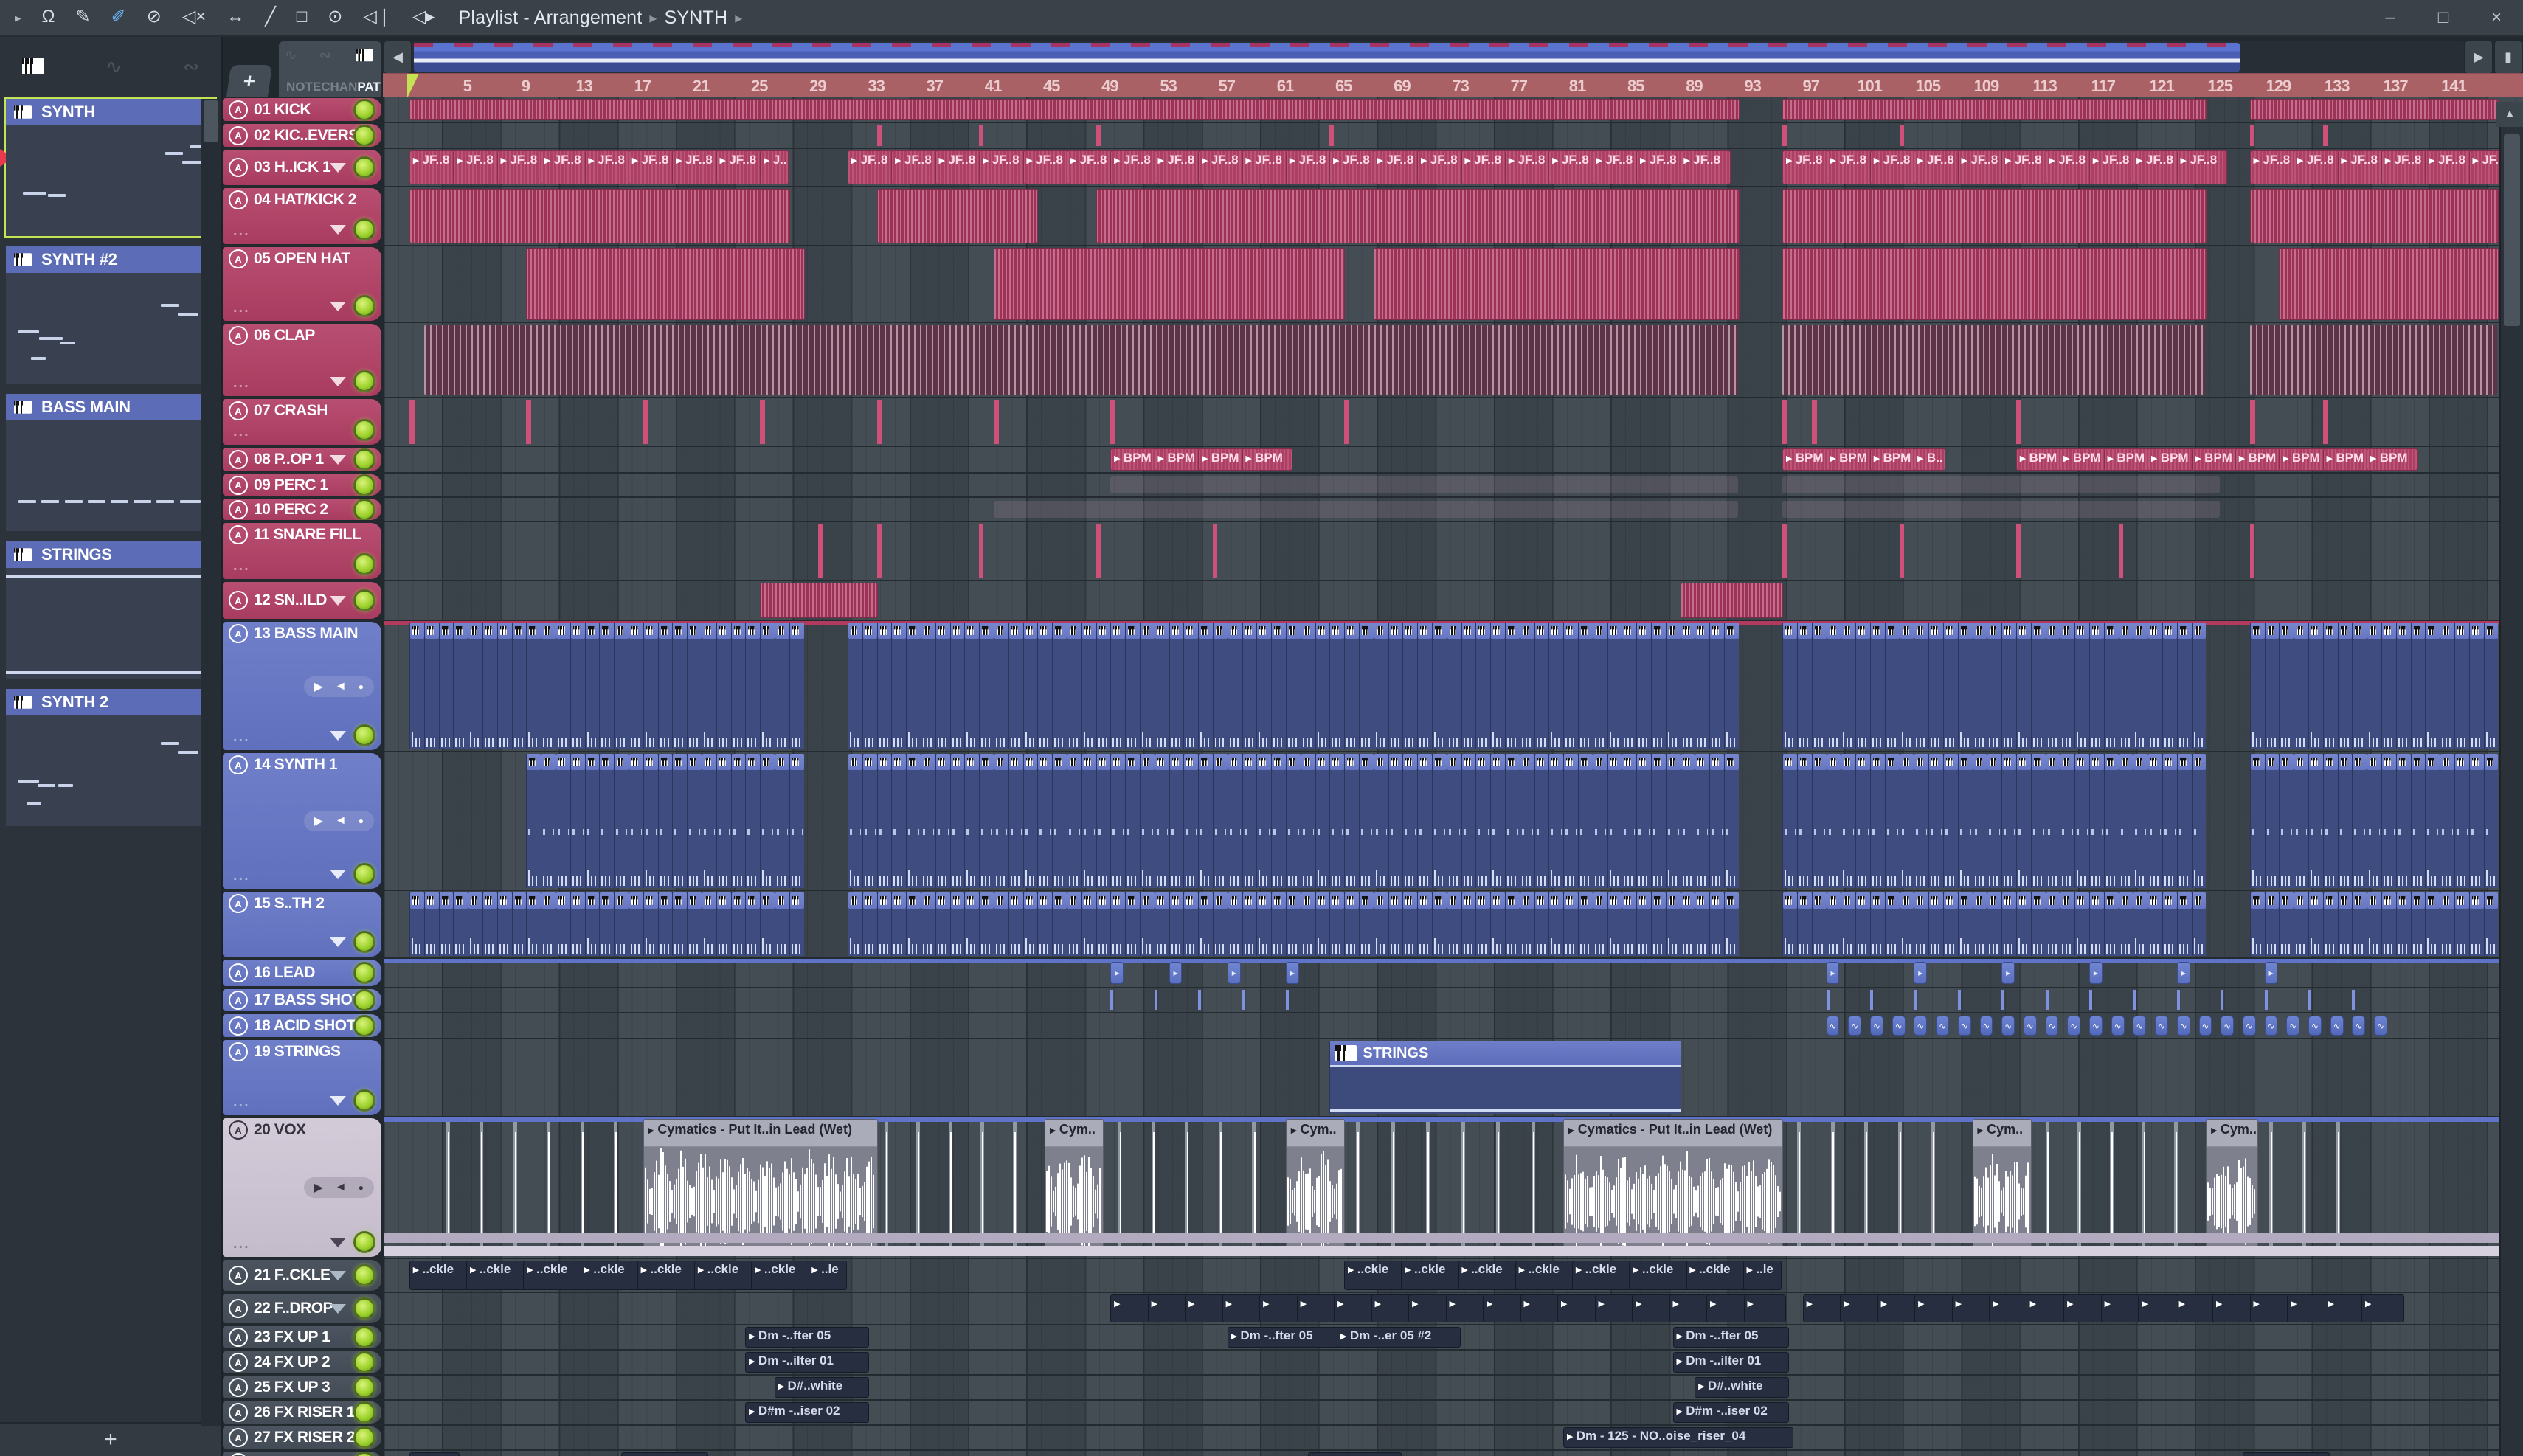 This screenshot has height=1456, width=2523. I want to click on track-lane-18: ∿ ∿ ∿ ∿ ∿ ∿ ∿ ∿ ∿ ∿ ∿ ∿ ∿ ∿ ∿ ∿ ∿ ∿ ∿ ∿ ∿ ∿ ∿ ∿ ∿ ∿, so click(1453, 1025).